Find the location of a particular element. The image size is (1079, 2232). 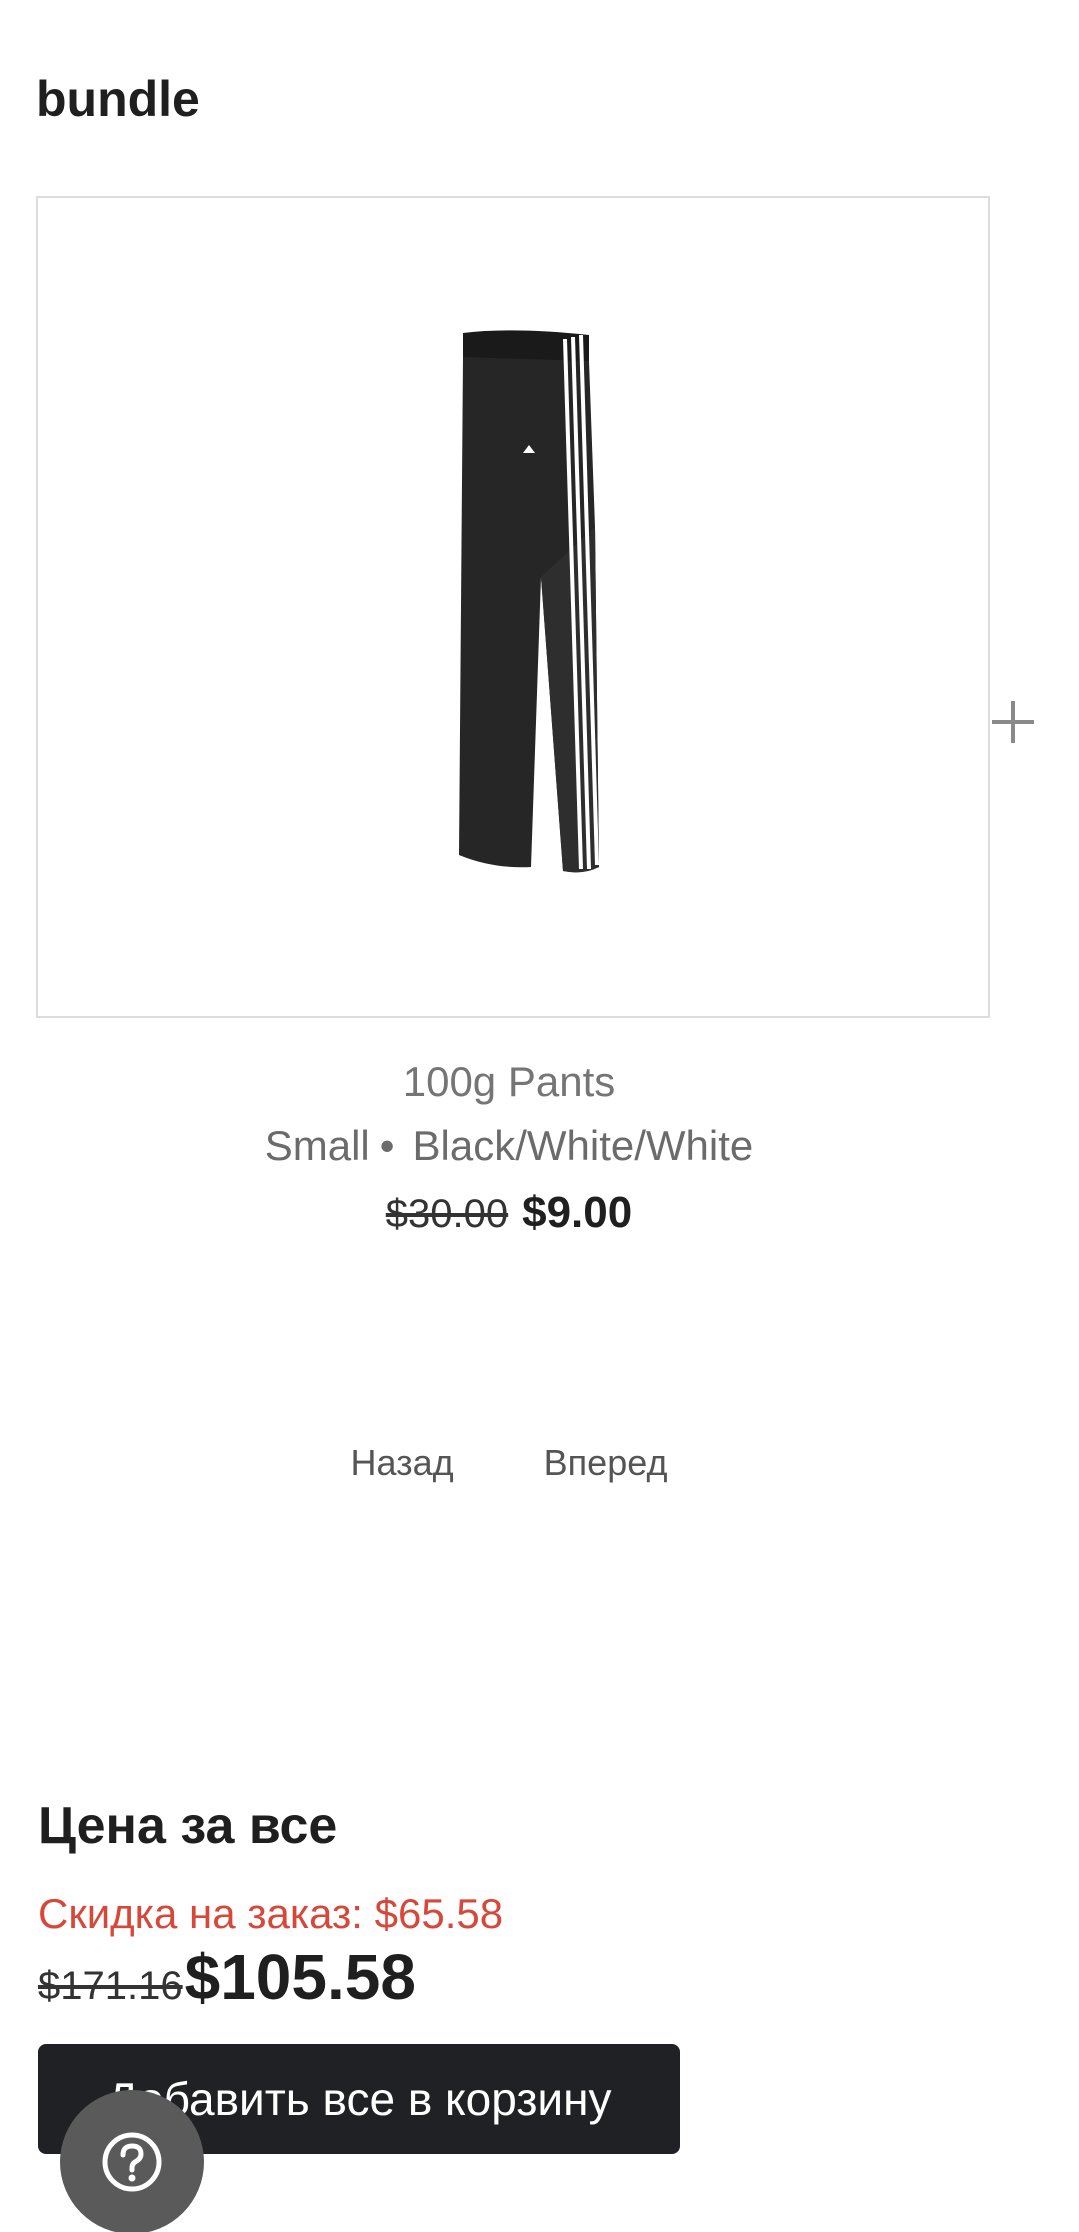

order-discount: Скидка на заказ: $65.58 is located at coordinates (271, 1913).